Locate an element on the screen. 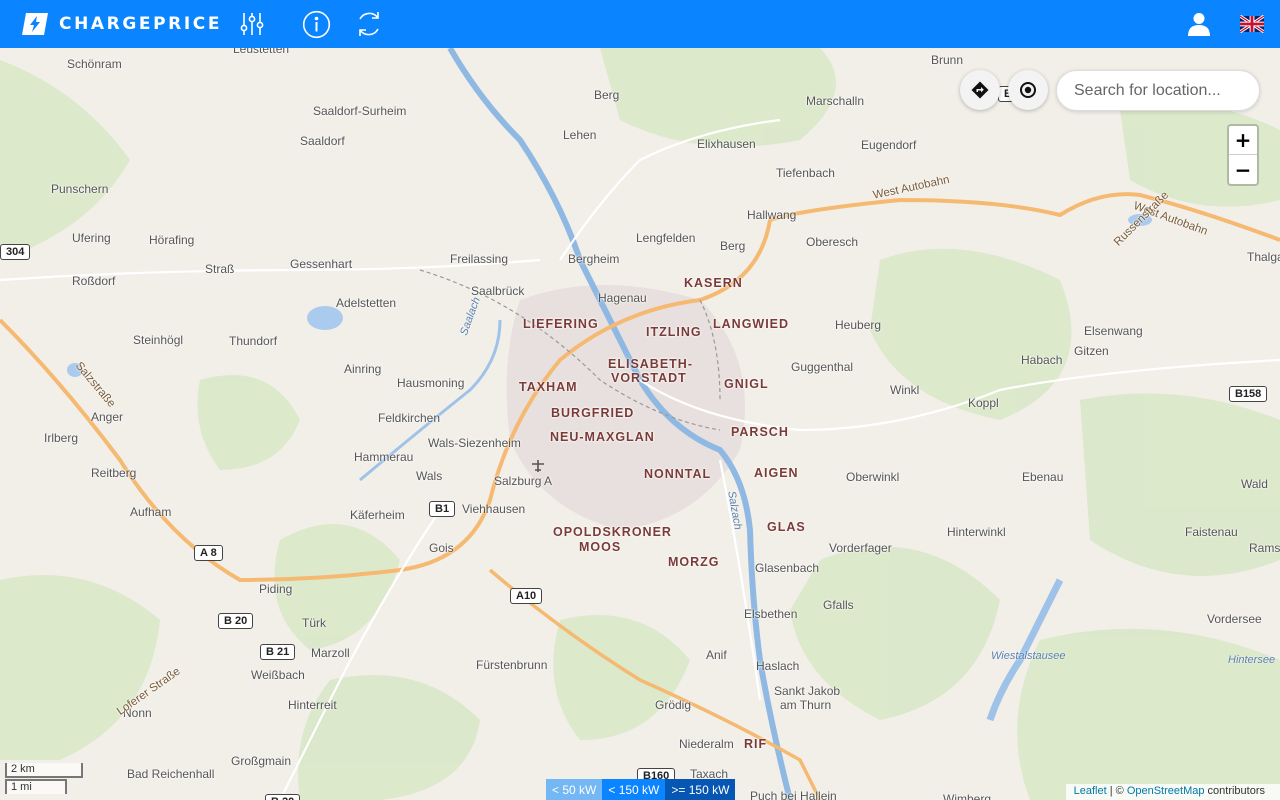 The width and height of the screenshot is (1280, 800). refresh-icon is located at coordinates (369, 24).